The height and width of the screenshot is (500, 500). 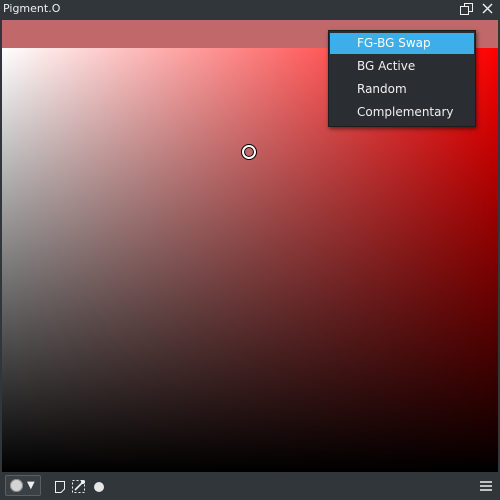 I want to click on dot-icon, so click(x=99, y=487).